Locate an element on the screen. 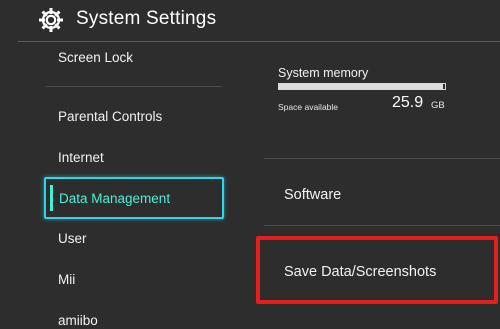 The image size is (500, 329). selection-indicator is located at coordinates (51, 198).